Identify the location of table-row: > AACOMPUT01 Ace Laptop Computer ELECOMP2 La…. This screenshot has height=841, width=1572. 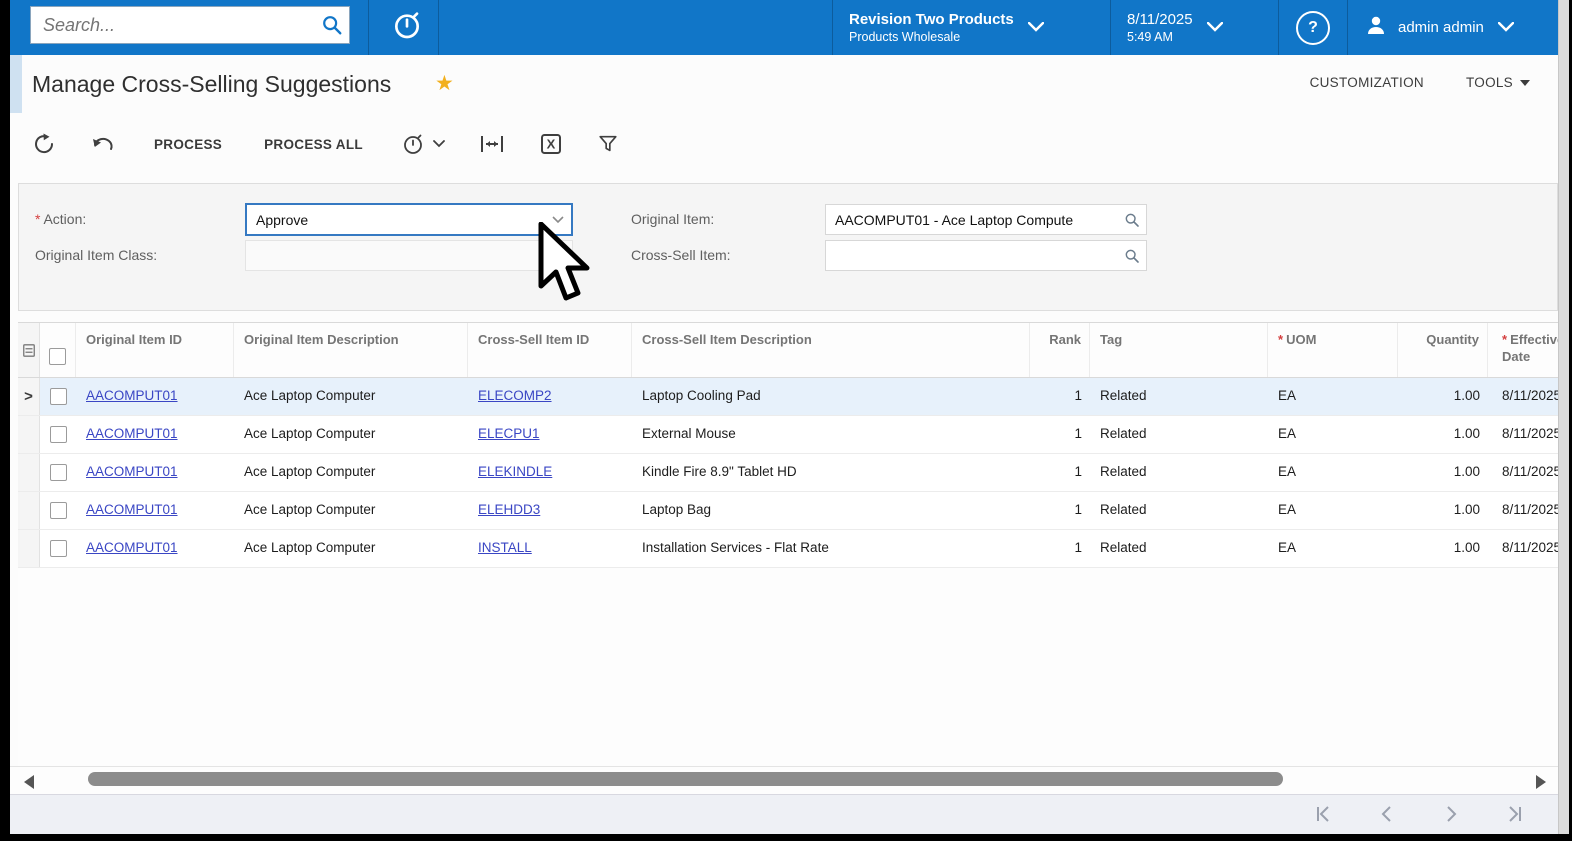
(788, 397).